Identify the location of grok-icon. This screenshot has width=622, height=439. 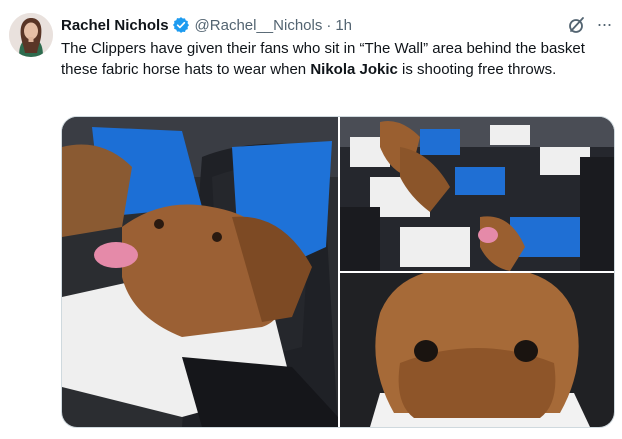
(577, 25).